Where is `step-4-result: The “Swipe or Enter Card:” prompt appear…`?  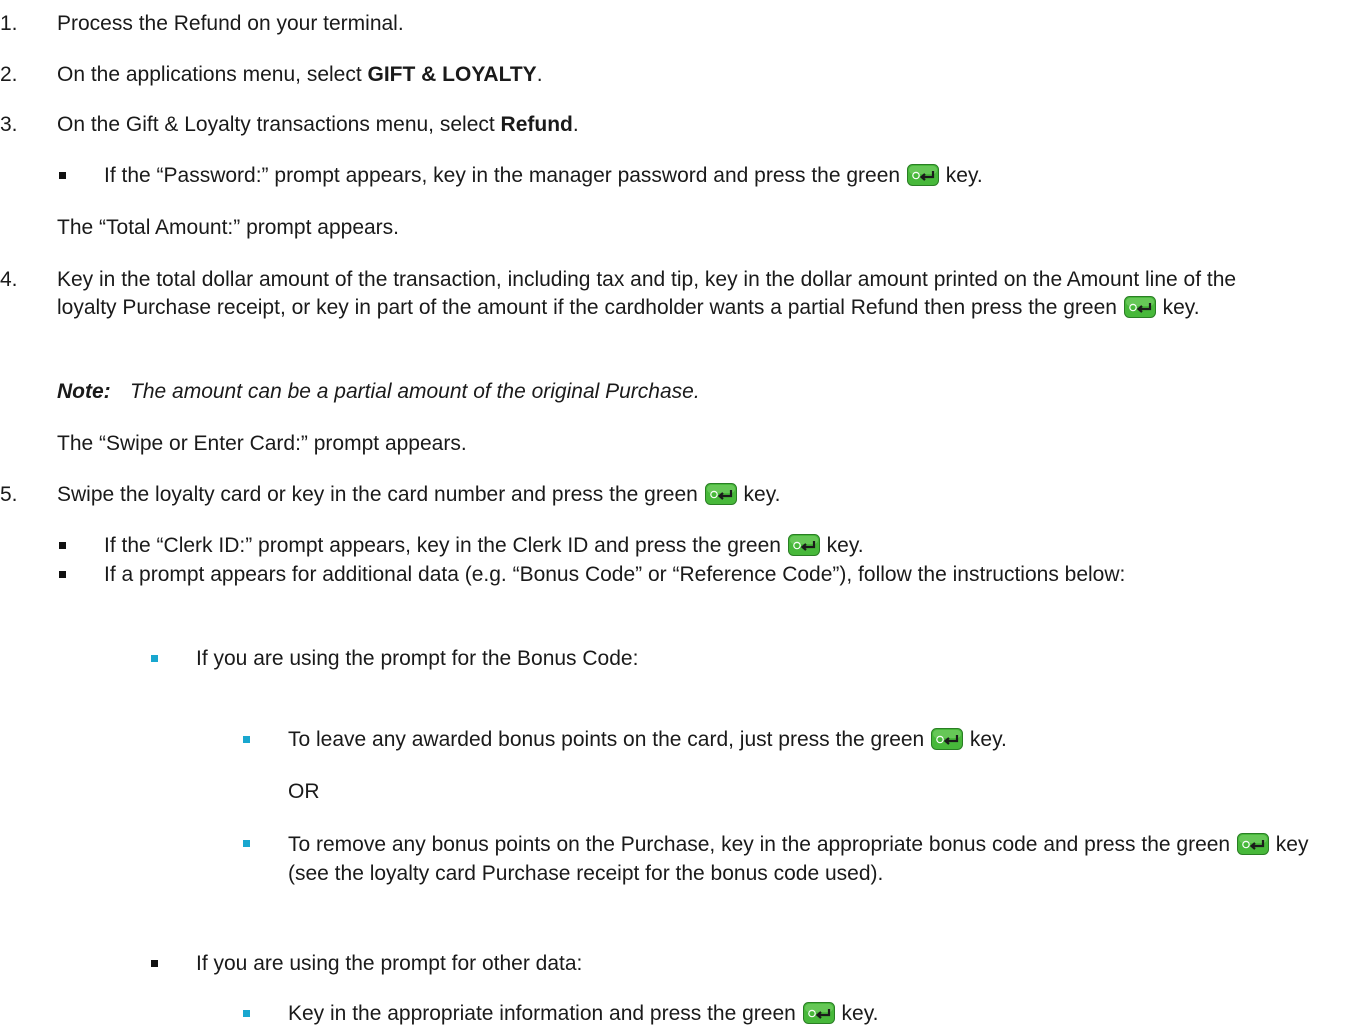 step-4-result: The “Swipe or Enter Card:” prompt appear… is located at coordinates (262, 443).